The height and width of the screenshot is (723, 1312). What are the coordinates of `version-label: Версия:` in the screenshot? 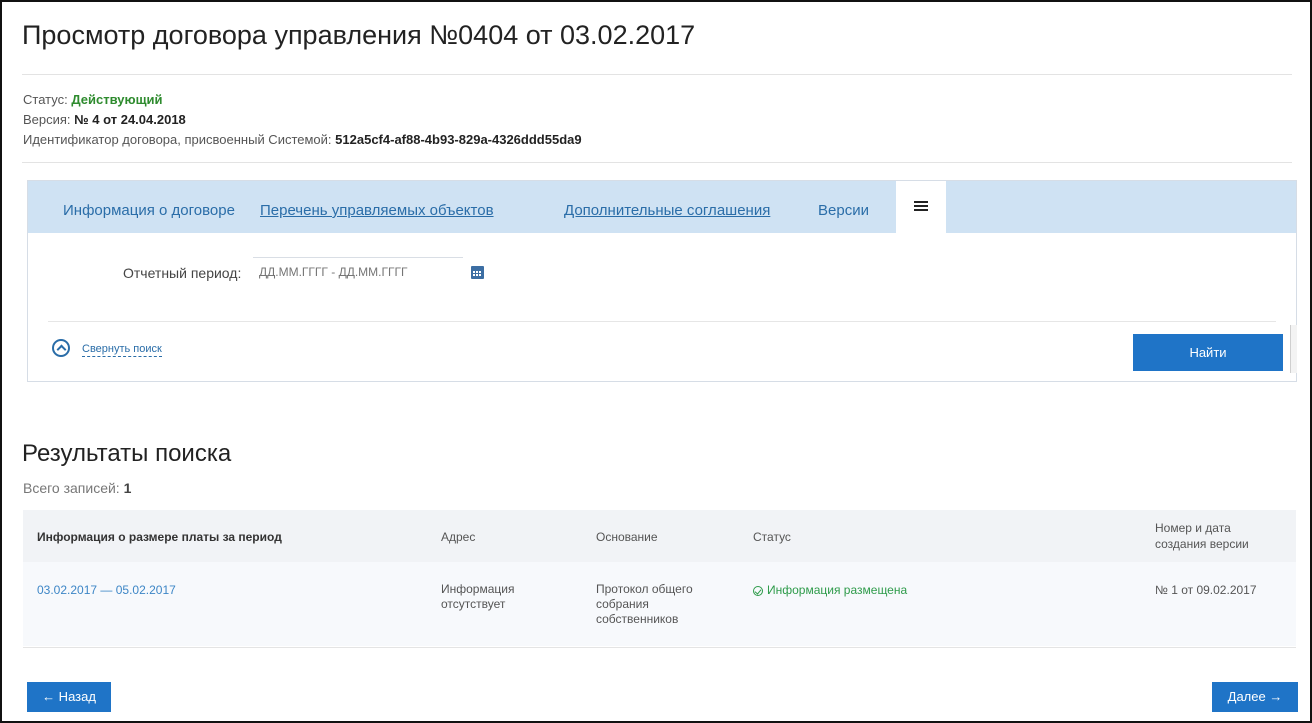 It's located at (47, 119).